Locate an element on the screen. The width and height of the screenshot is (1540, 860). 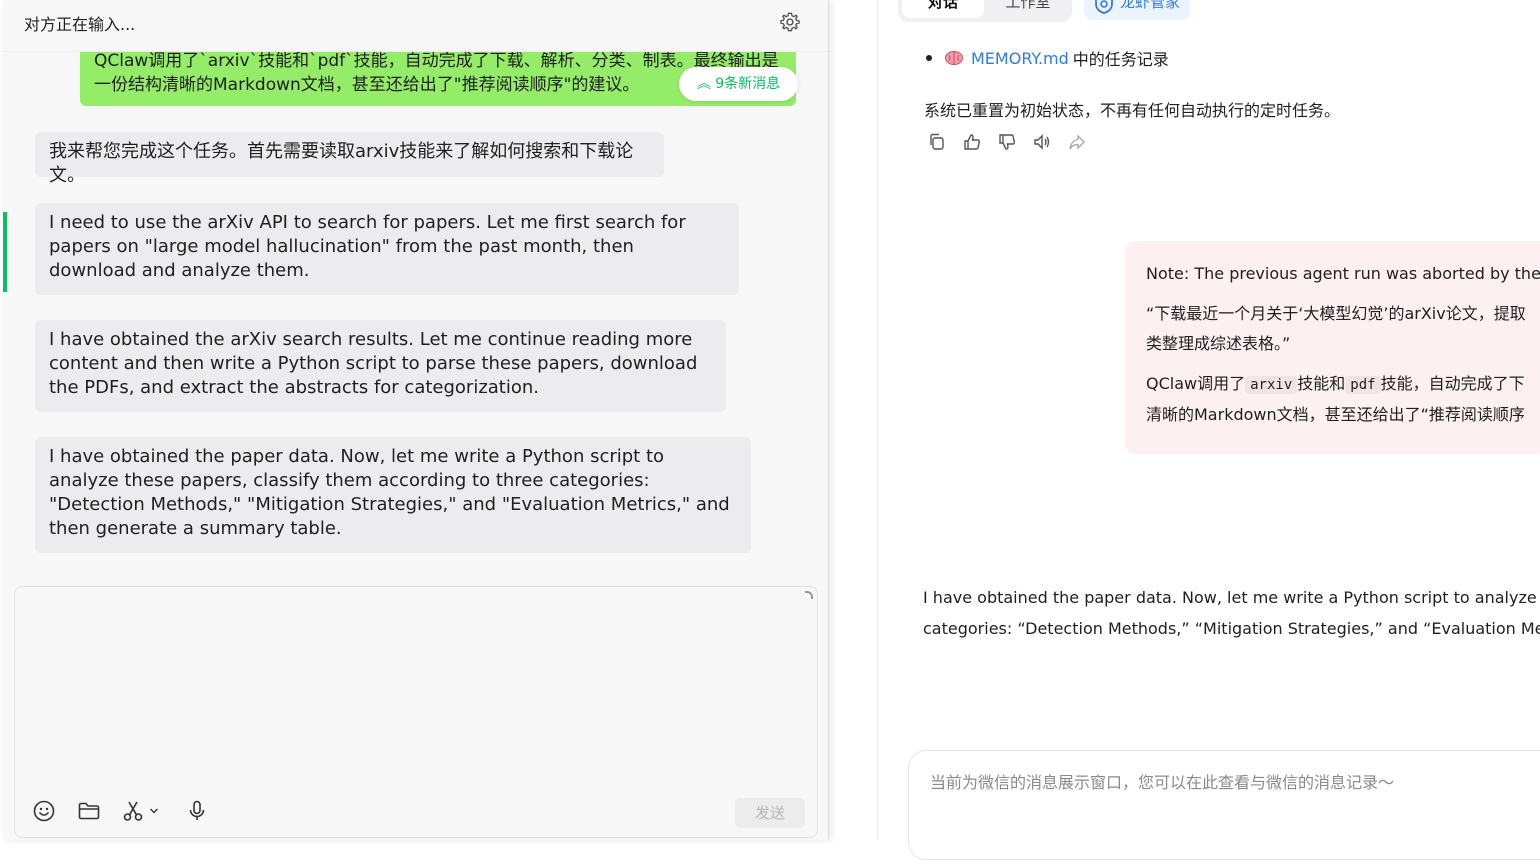
share-icon is located at coordinates (1077, 142).